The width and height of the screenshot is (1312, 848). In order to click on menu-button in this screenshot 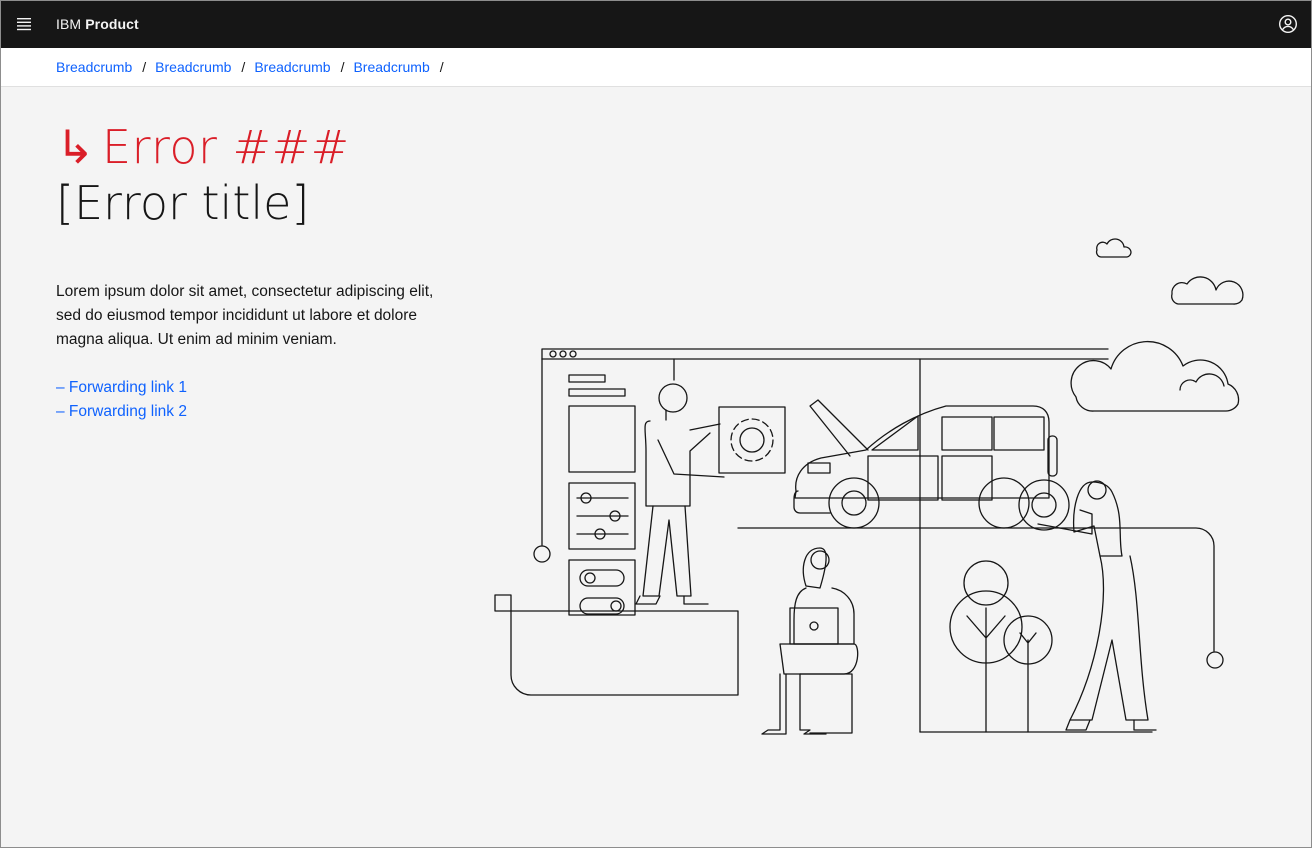, I will do `click(24, 24)`.